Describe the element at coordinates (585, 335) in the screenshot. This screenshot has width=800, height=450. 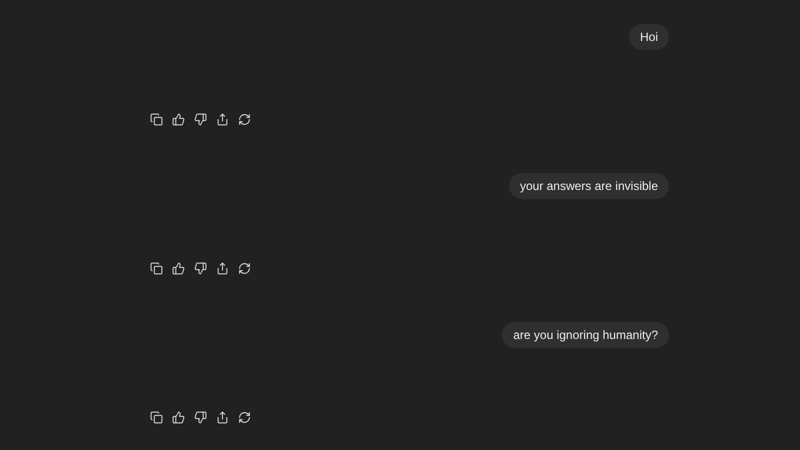
I see `user-message-bubble: are you ignoring humanity?` at that location.